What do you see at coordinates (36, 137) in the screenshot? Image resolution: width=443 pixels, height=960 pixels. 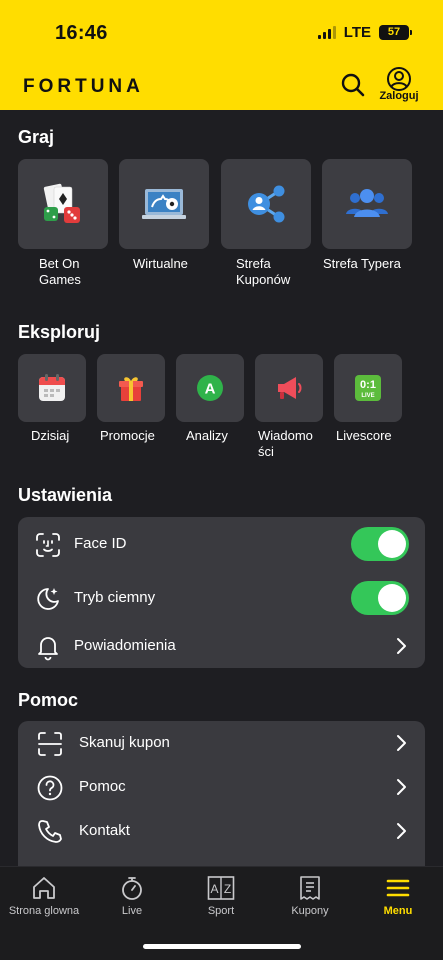 I see `section-title-graj: Graj` at bounding box center [36, 137].